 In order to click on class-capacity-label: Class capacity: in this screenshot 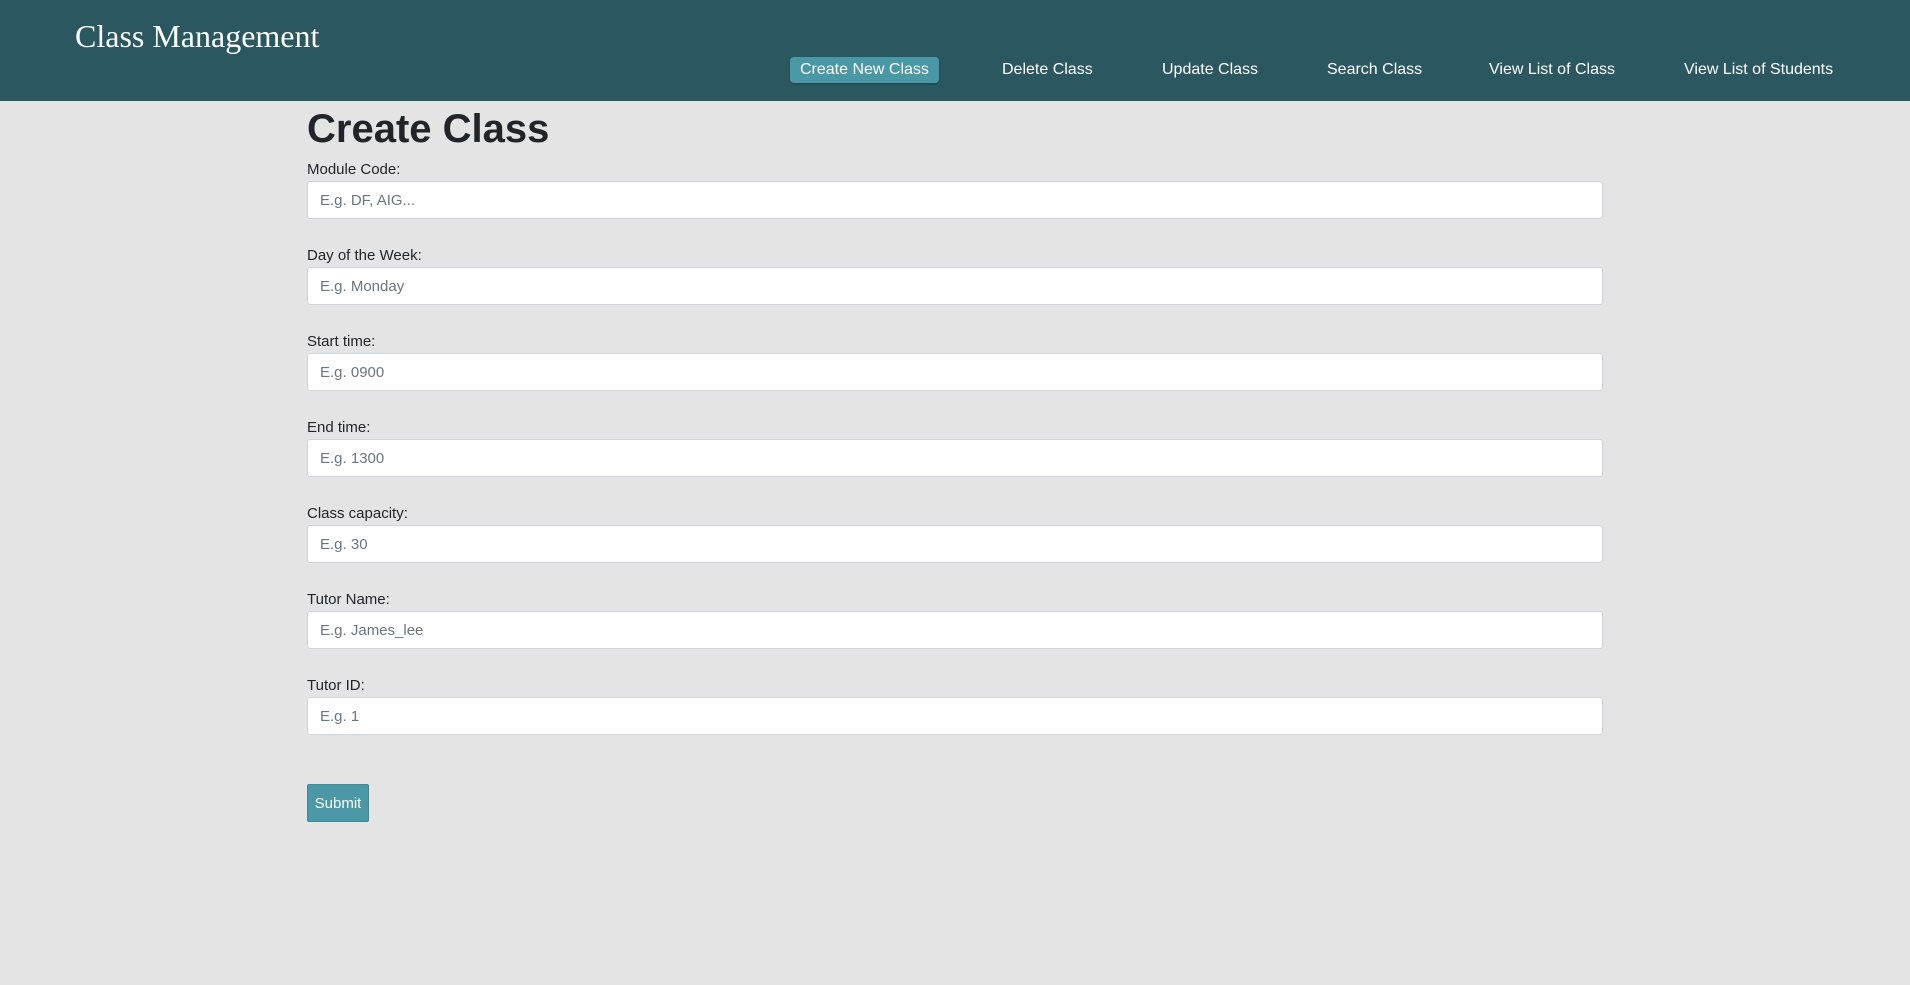, I will do `click(357, 513)`.